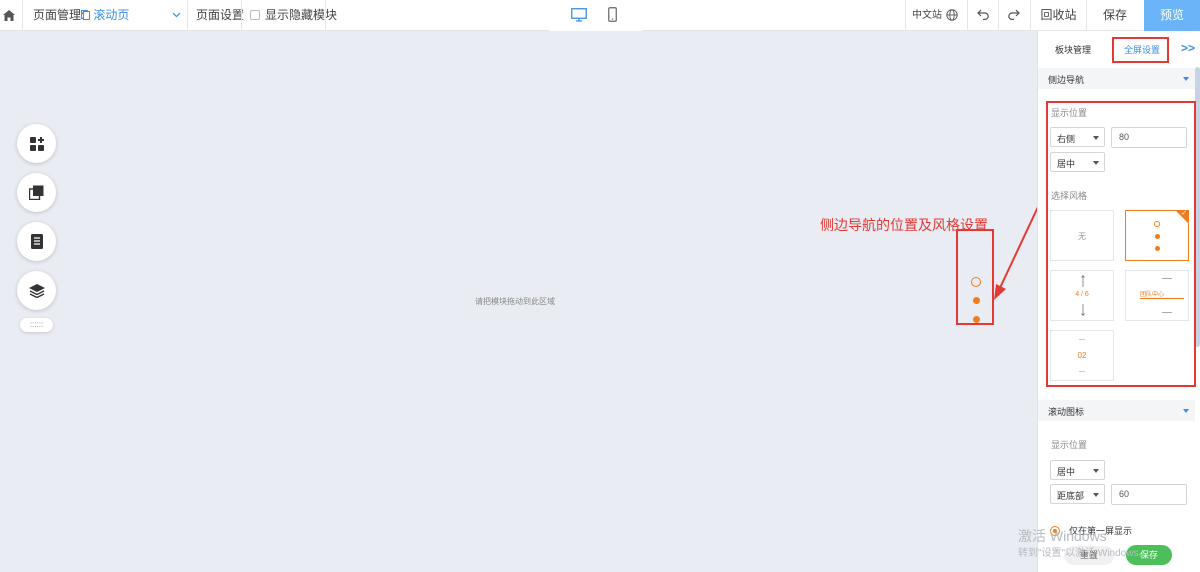  I want to click on show-hidden-modules-toggle: 显示隐藏模块, so click(293, 15).